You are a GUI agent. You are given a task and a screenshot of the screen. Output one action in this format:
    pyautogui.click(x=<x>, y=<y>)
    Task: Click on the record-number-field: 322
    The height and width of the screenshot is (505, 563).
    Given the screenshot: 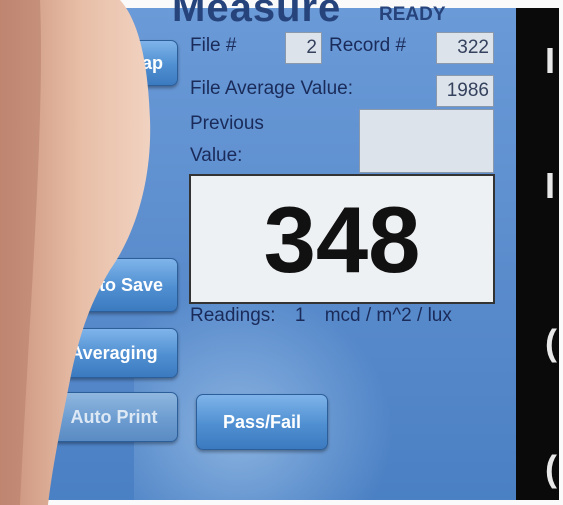 What is the action you would take?
    pyautogui.click(x=465, y=48)
    